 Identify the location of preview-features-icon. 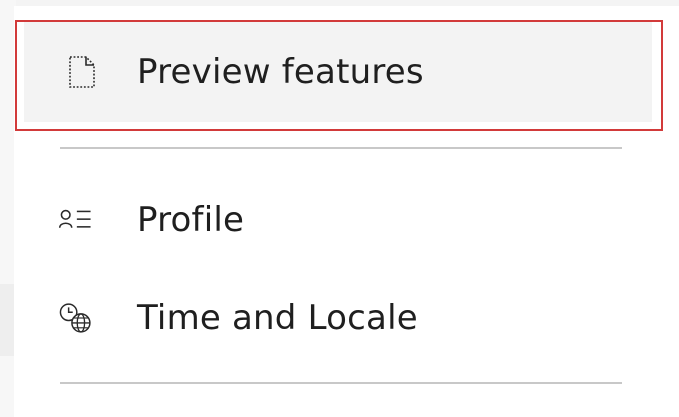
(82, 72).